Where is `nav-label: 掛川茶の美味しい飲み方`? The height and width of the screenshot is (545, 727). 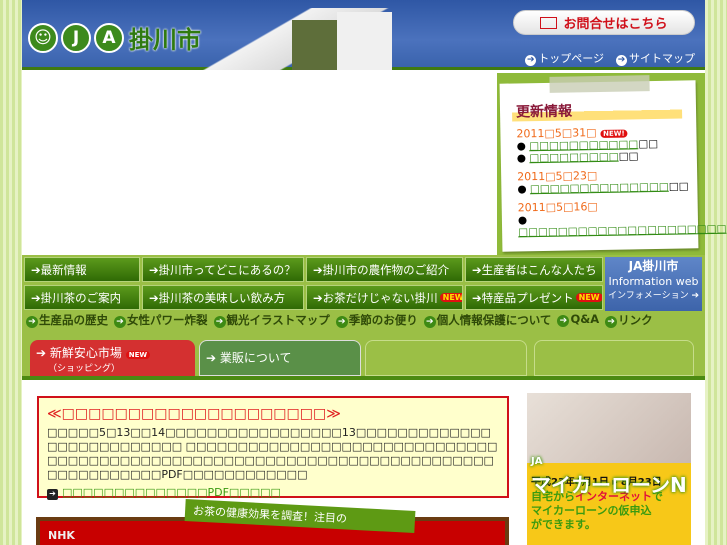
nav-label: 掛川茶の美味しい飲み方 is located at coordinates (222, 297).